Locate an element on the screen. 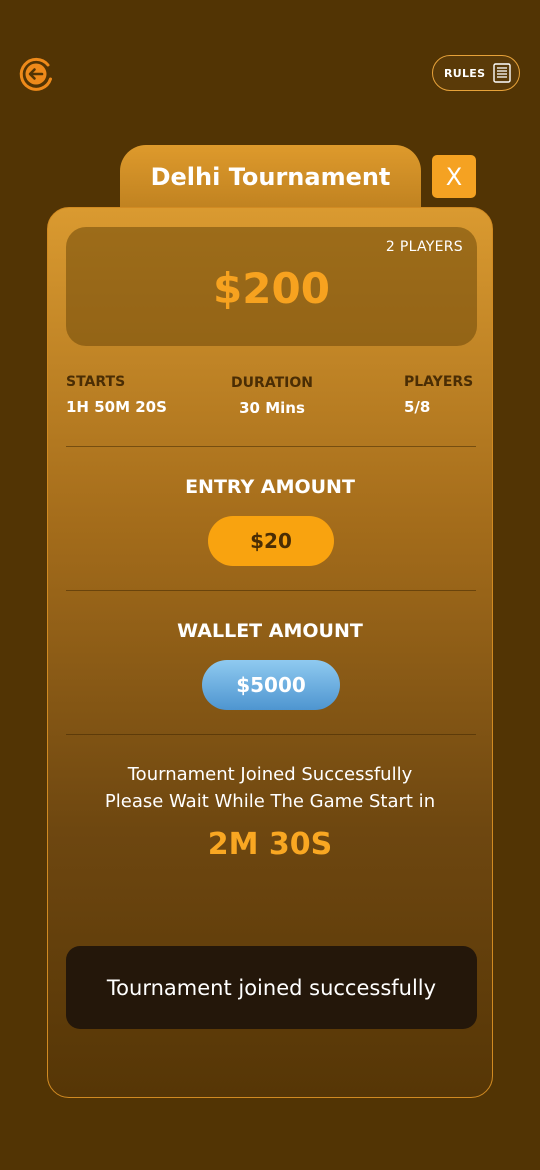 Image resolution: width=540 pixels, height=1170 pixels. rules-button: RULES is located at coordinates (476, 73).